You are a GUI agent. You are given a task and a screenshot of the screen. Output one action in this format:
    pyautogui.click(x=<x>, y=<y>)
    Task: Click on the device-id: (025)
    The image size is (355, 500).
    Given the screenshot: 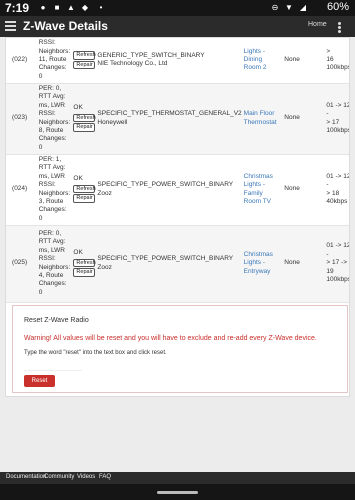 What is the action you would take?
    pyautogui.click(x=20, y=263)
    